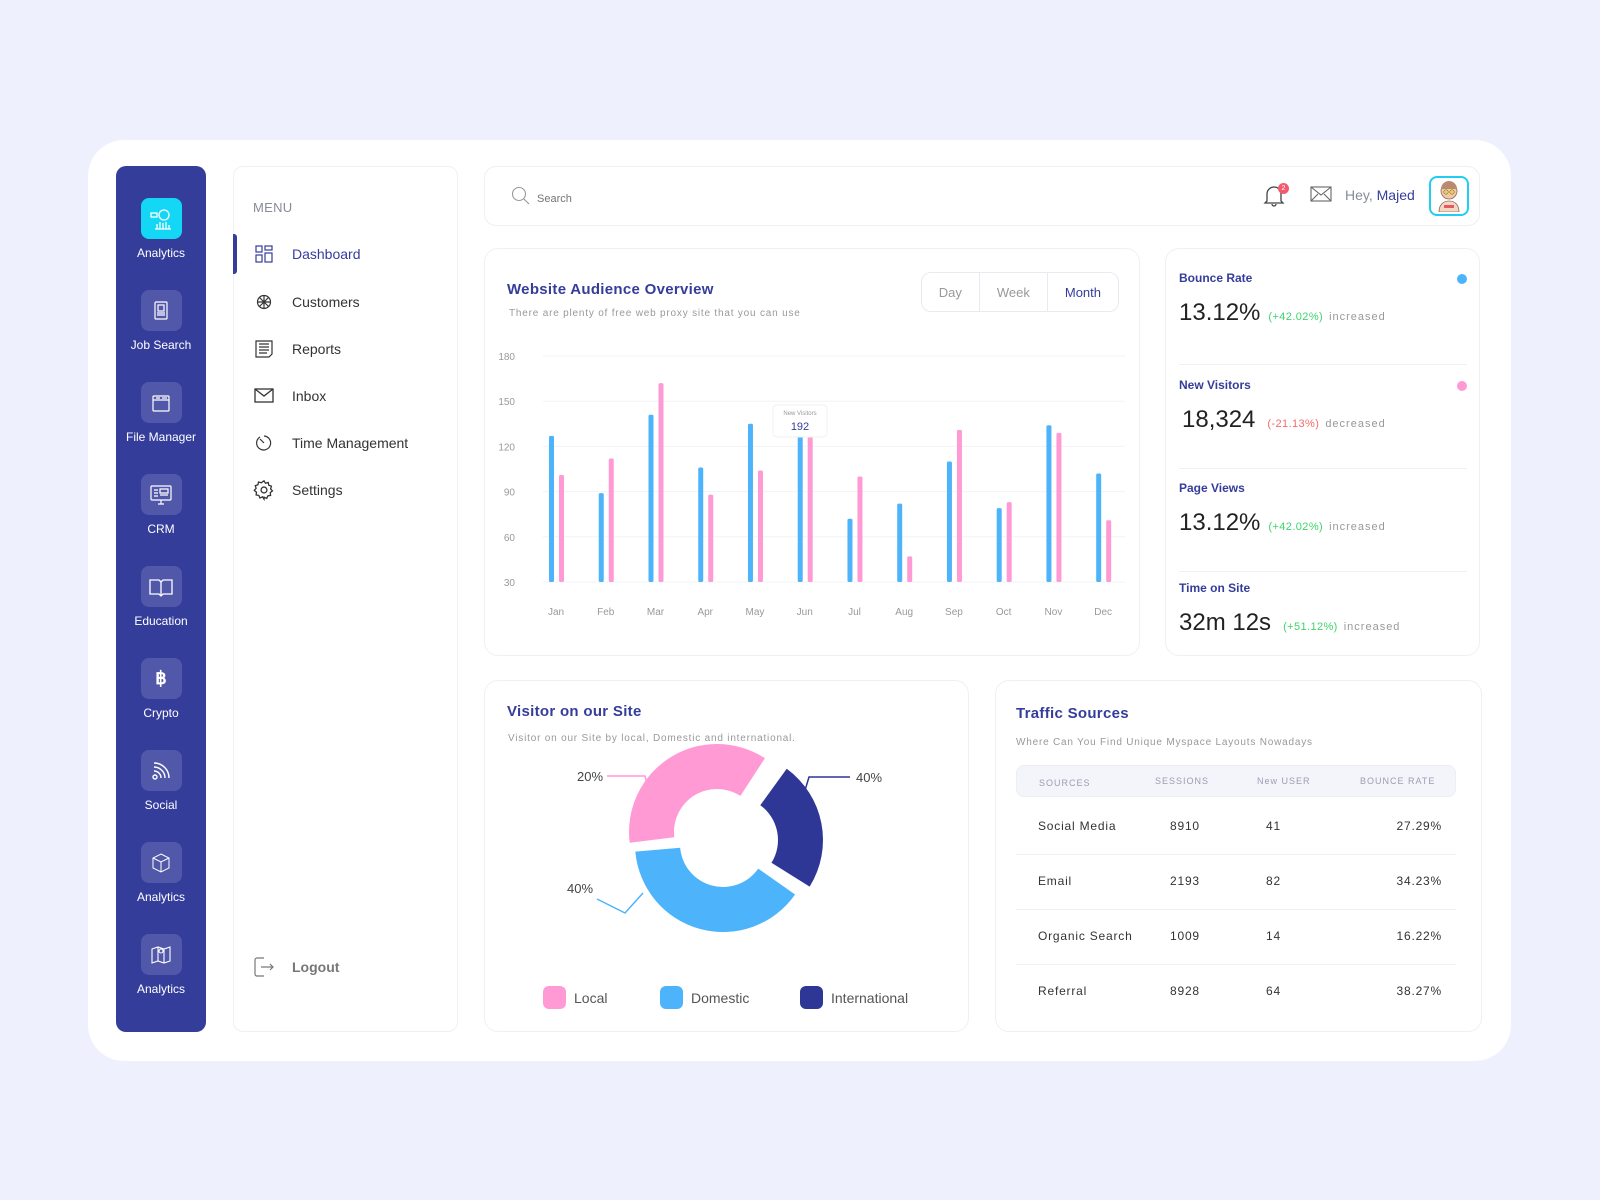  Describe the element at coordinates (1109, 551) in the screenshot. I see `bar-dec-pink` at that location.